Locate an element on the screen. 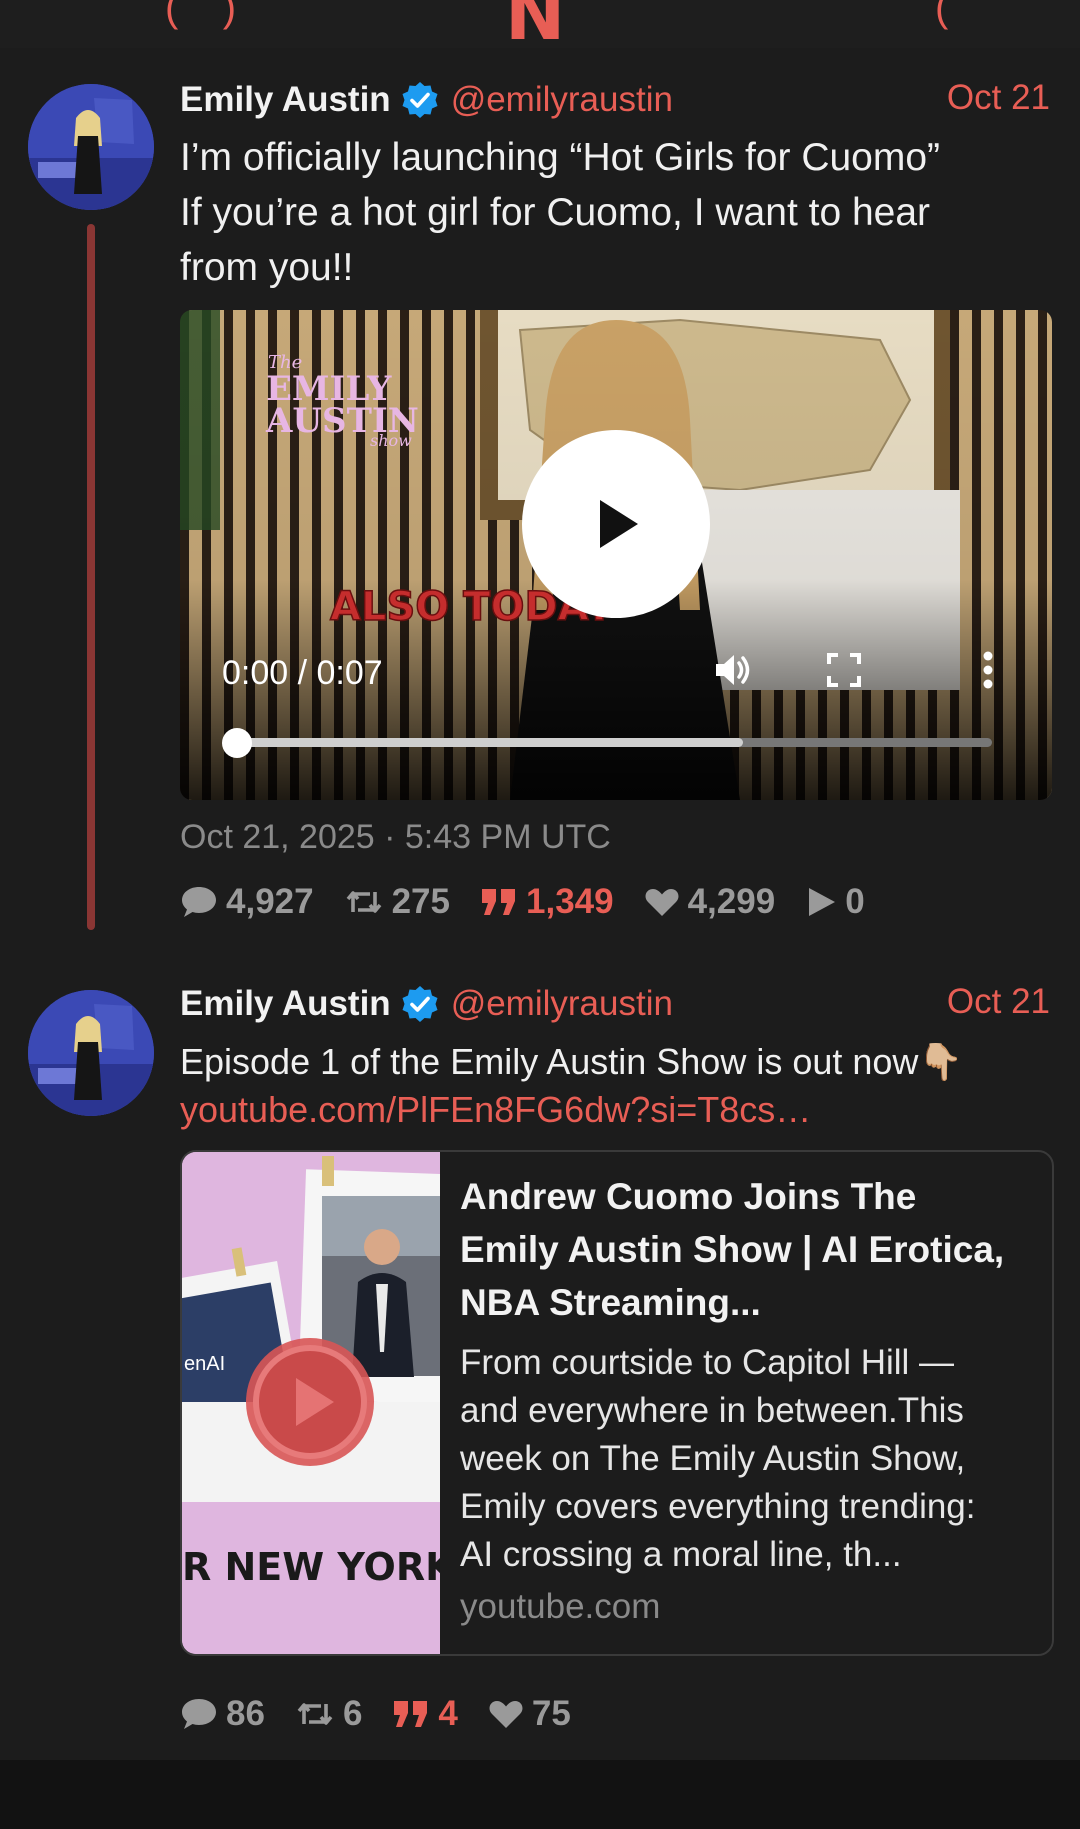 The height and width of the screenshot is (1829, 1080). nav-left-icon: ( ) is located at coordinates (200, 15).